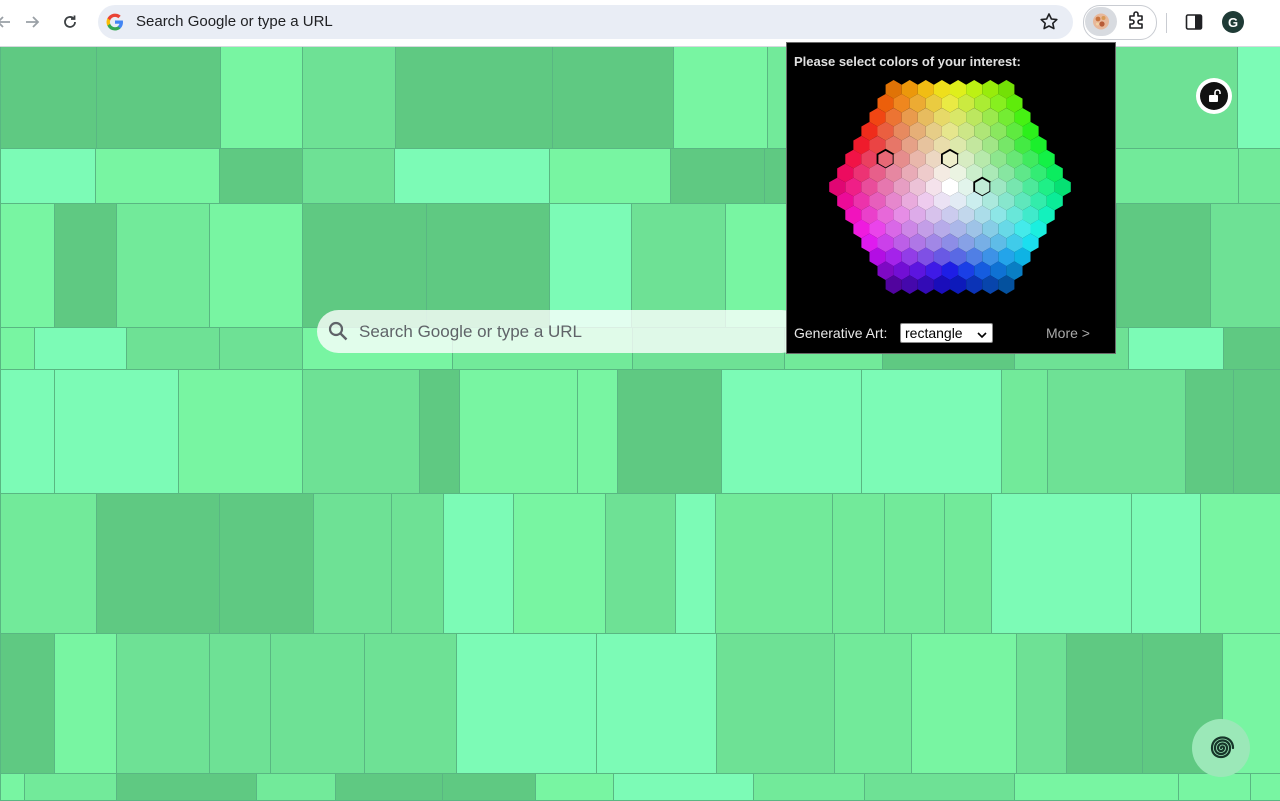 Image resolution: width=1280 pixels, height=801 pixels. I want to click on unlock-button, so click(1214, 96).